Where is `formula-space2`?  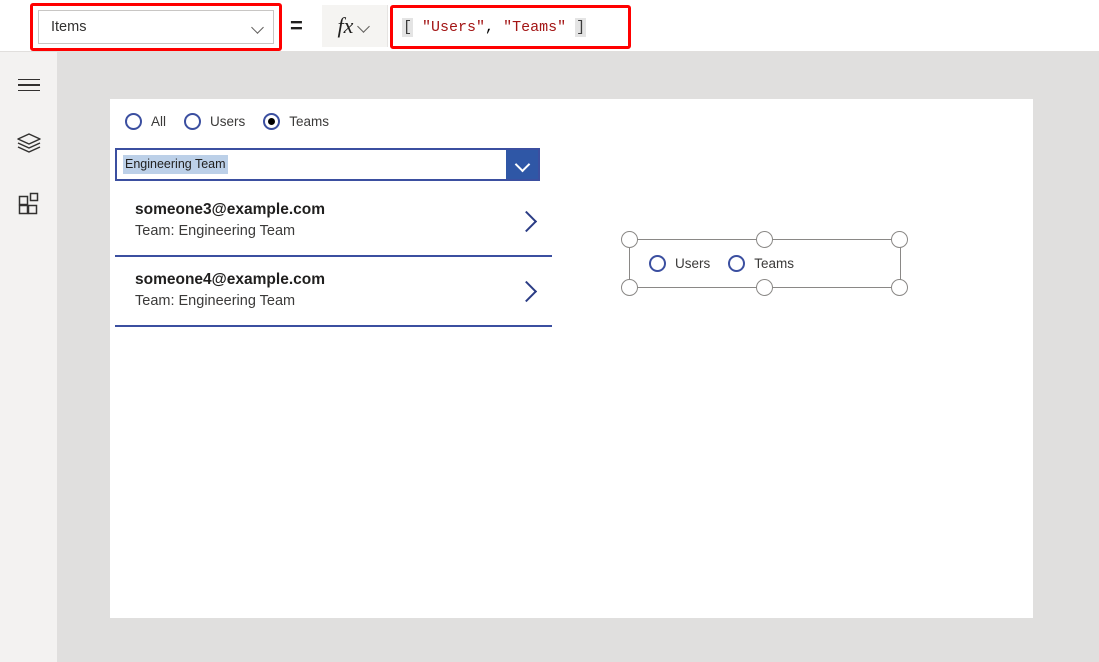 formula-space2 is located at coordinates (570, 27).